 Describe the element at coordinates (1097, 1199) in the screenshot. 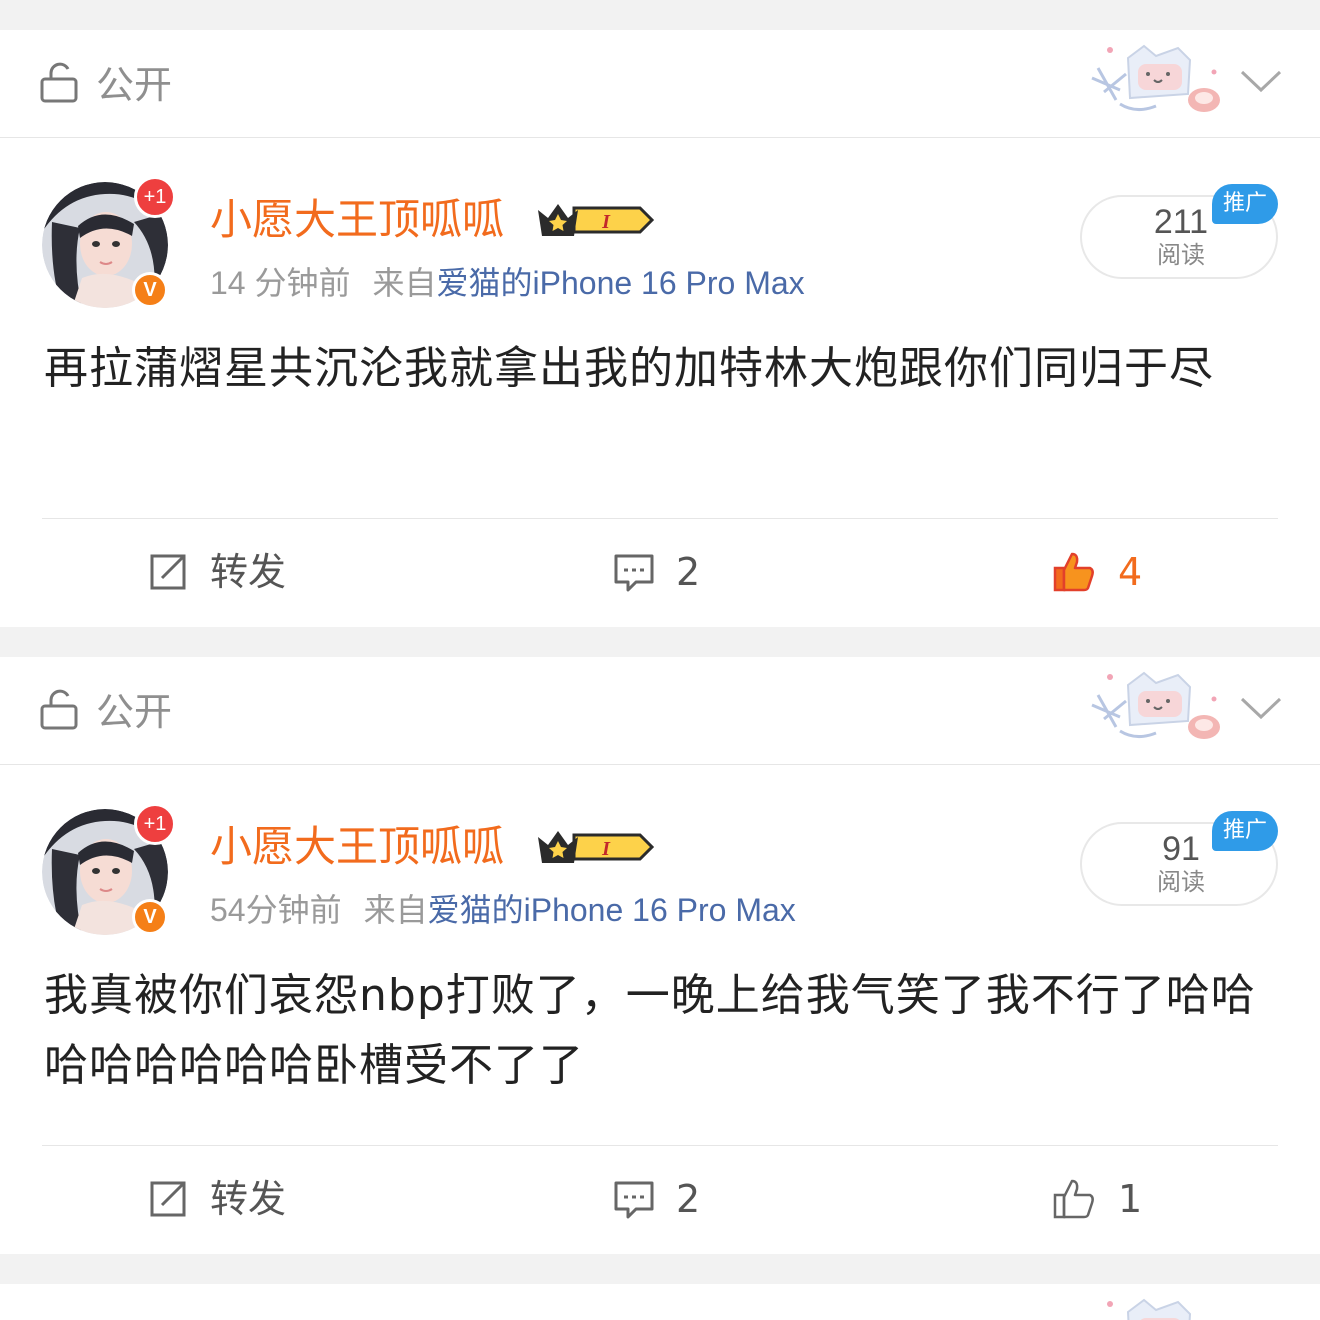

I see `like-button: 1` at that location.